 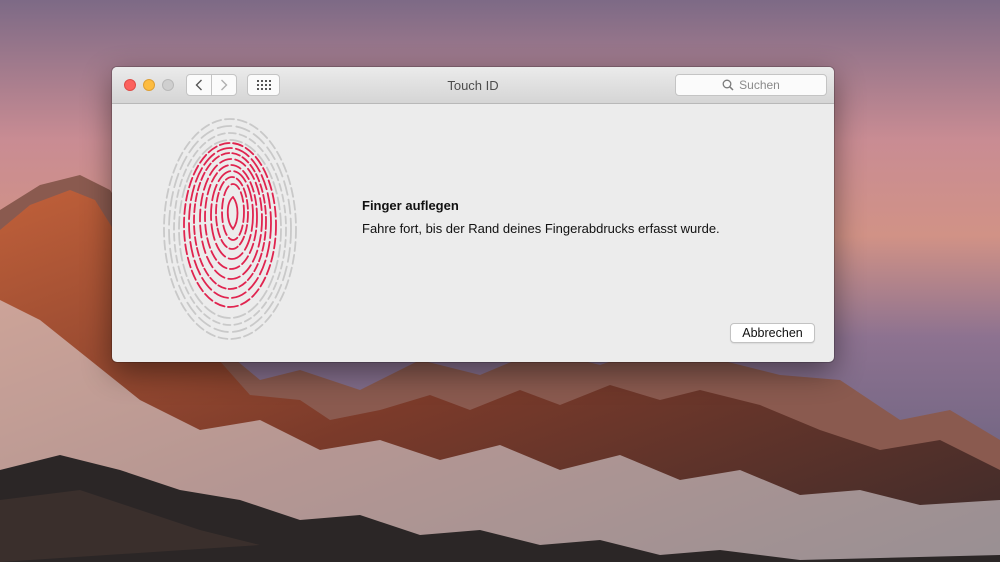 I want to click on back-button, so click(x=199, y=85).